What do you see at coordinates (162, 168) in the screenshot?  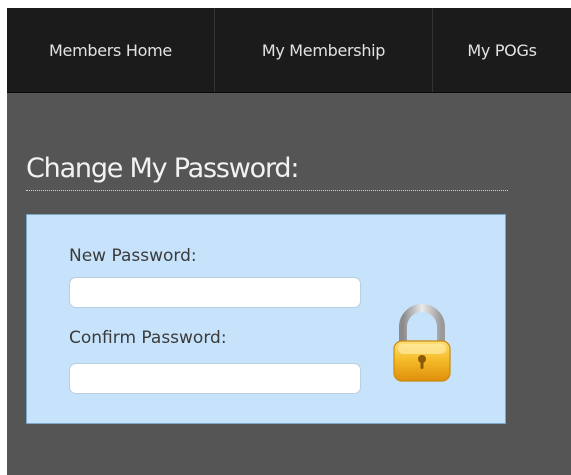 I see `page-title: Change My Password:` at bounding box center [162, 168].